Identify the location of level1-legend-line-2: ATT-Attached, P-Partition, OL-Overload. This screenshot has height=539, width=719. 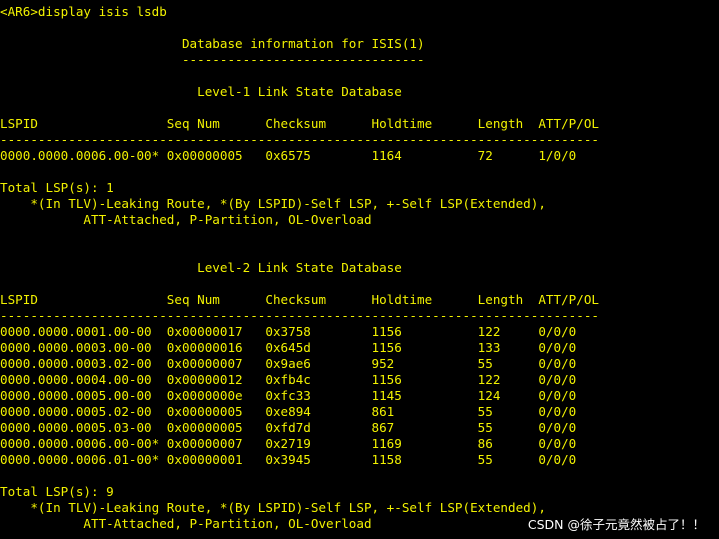
(186, 219).